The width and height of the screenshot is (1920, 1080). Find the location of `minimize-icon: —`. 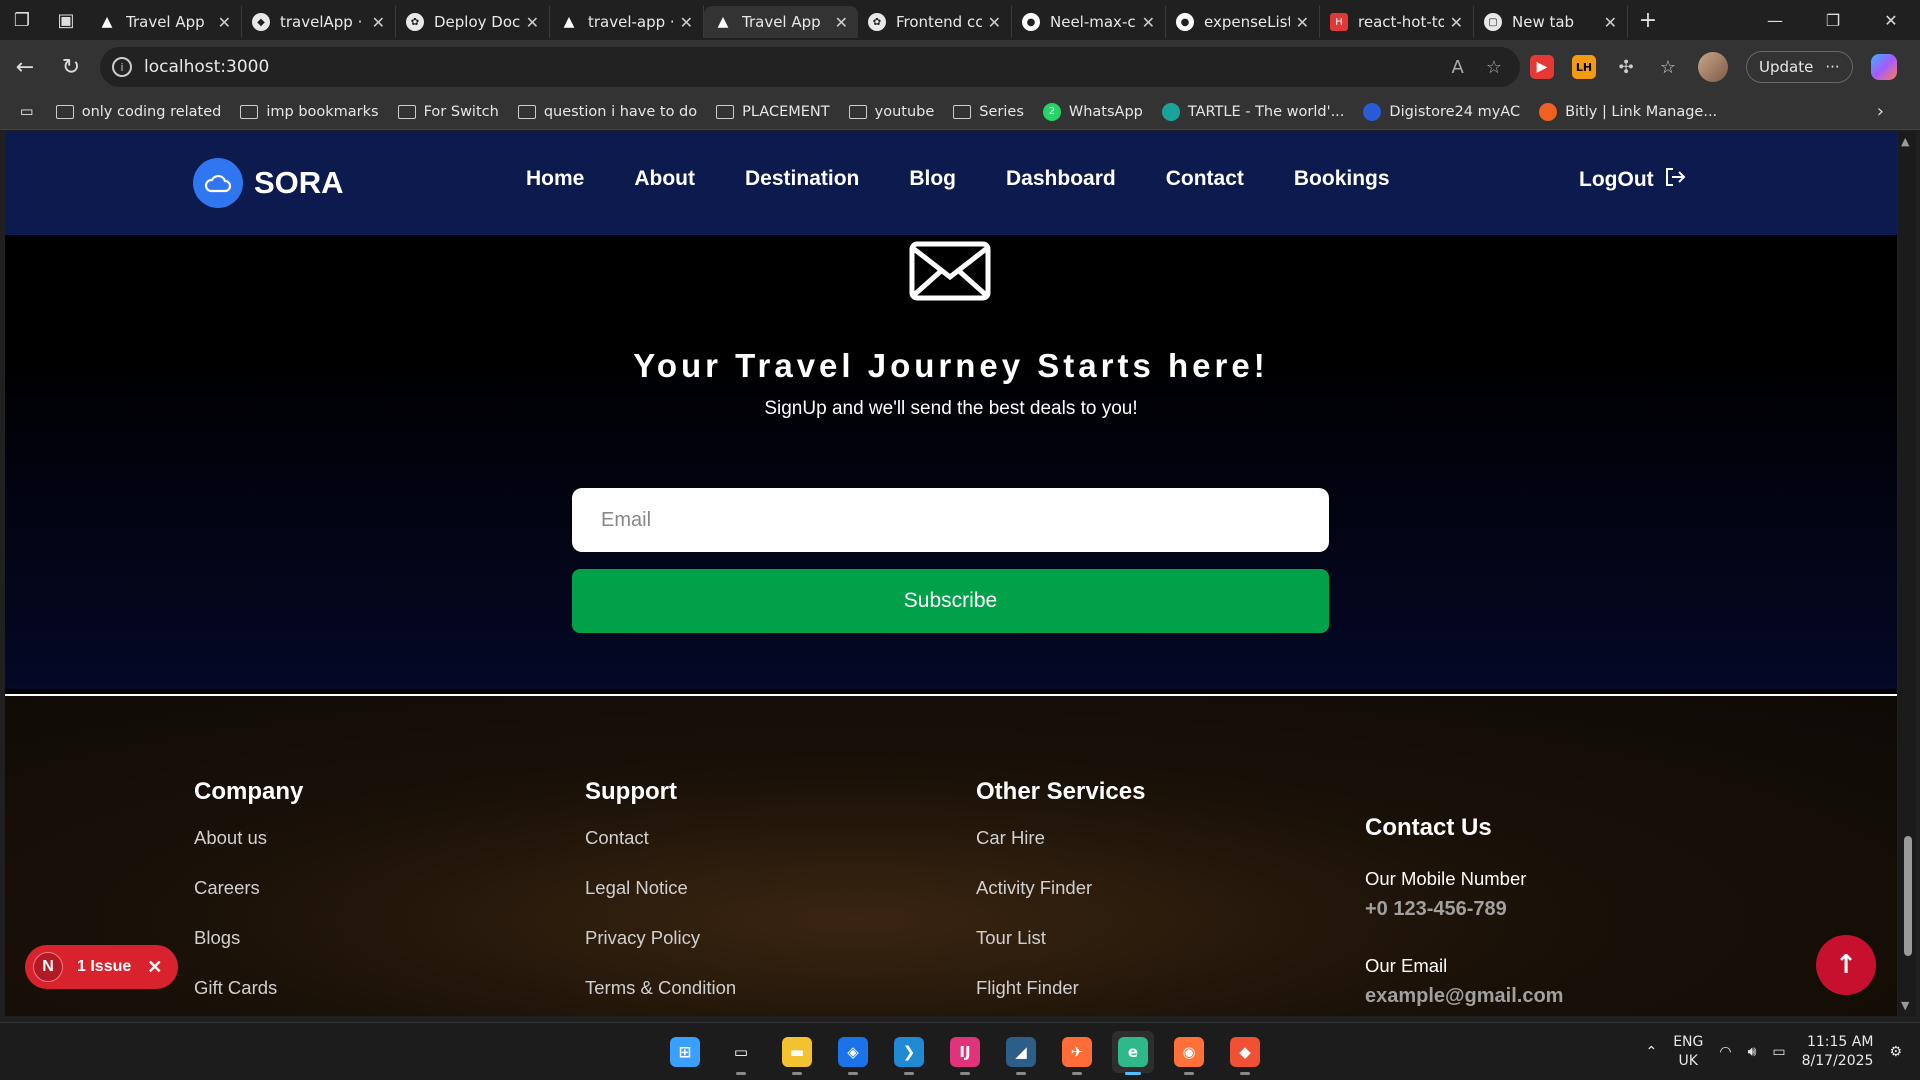

minimize-icon: — is located at coordinates (1775, 20).